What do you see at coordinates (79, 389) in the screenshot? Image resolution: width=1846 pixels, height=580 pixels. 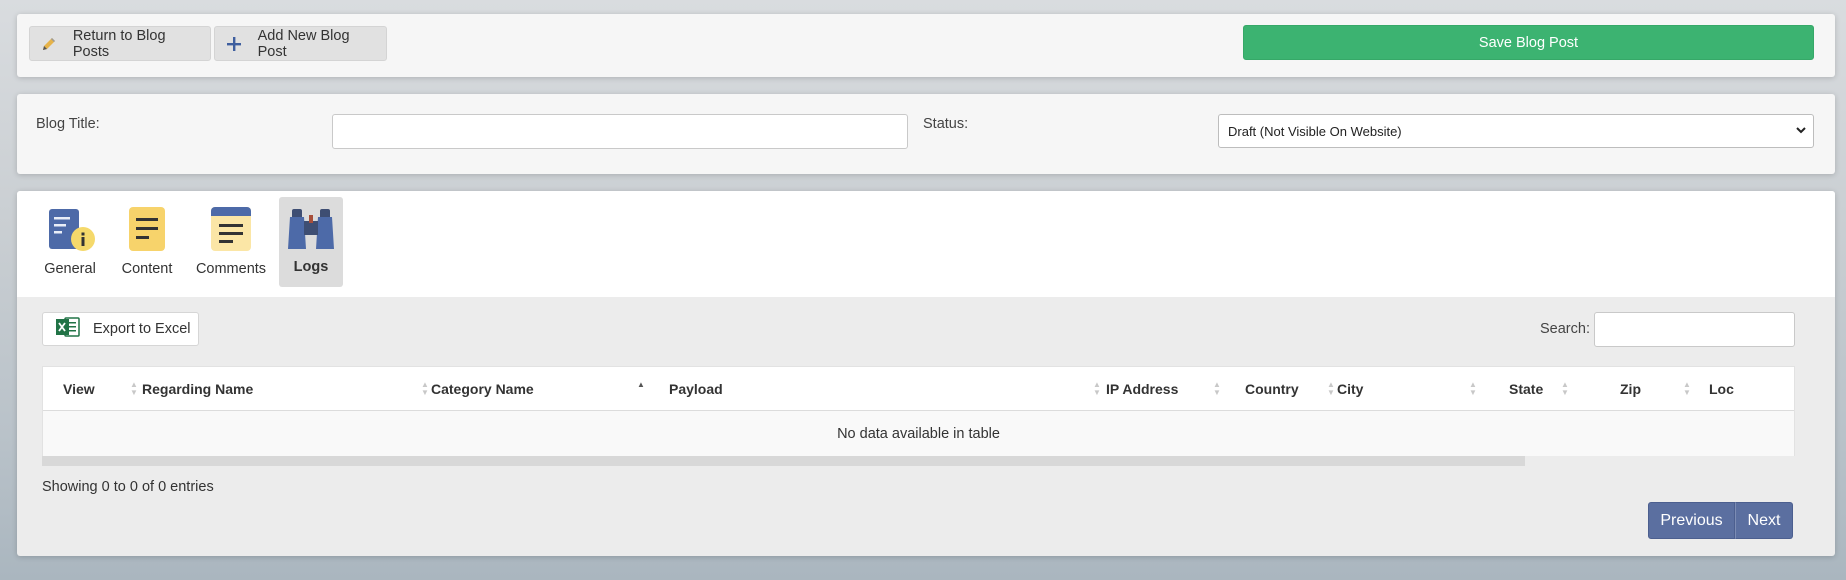 I see `column-header-label: View` at bounding box center [79, 389].